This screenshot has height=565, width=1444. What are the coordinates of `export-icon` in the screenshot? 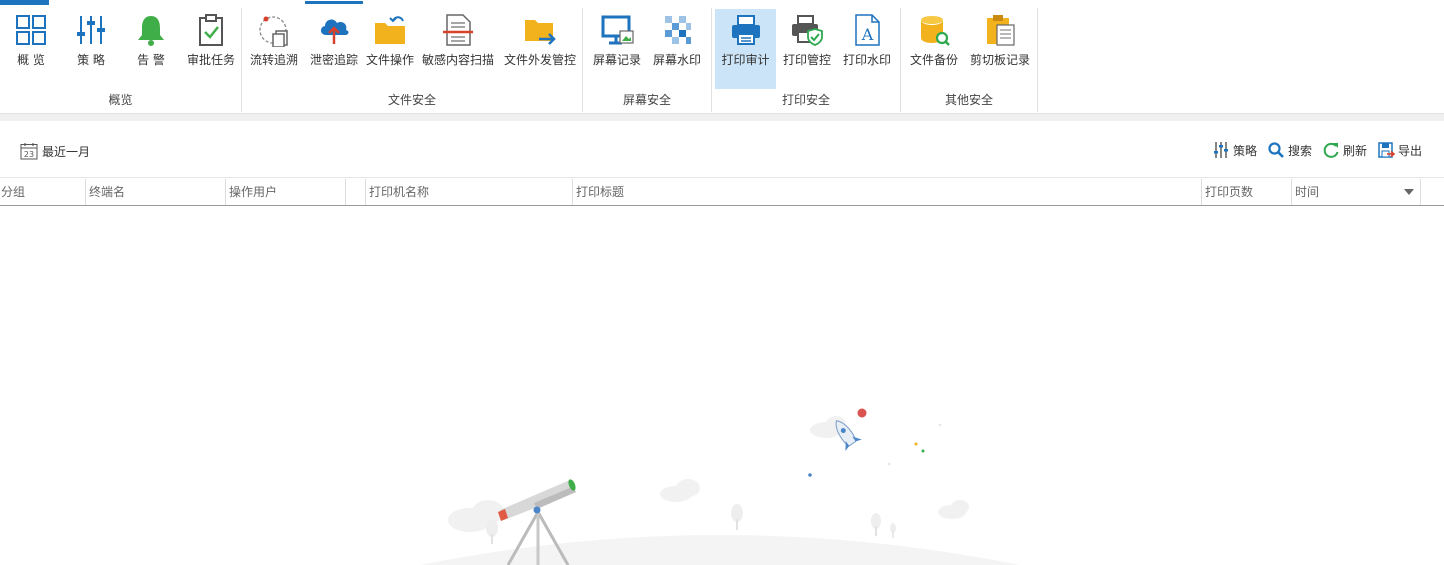 It's located at (1386, 150).